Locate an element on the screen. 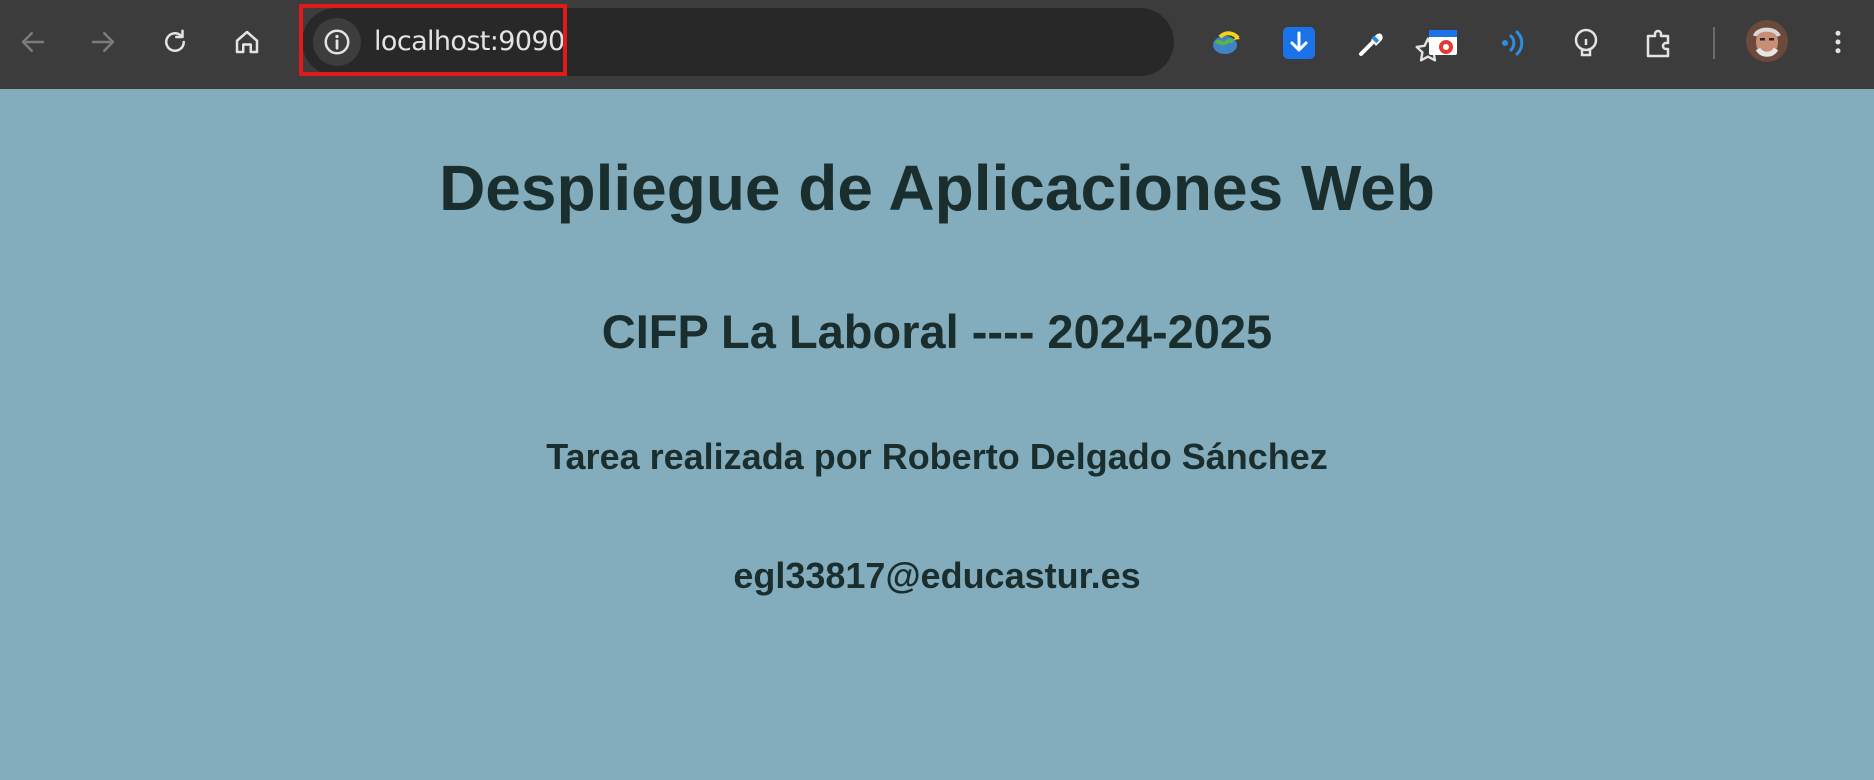 Image resolution: width=1874 pixels, height=780 pixels. extension-lightbulb is located at coordinates (1586, 43).